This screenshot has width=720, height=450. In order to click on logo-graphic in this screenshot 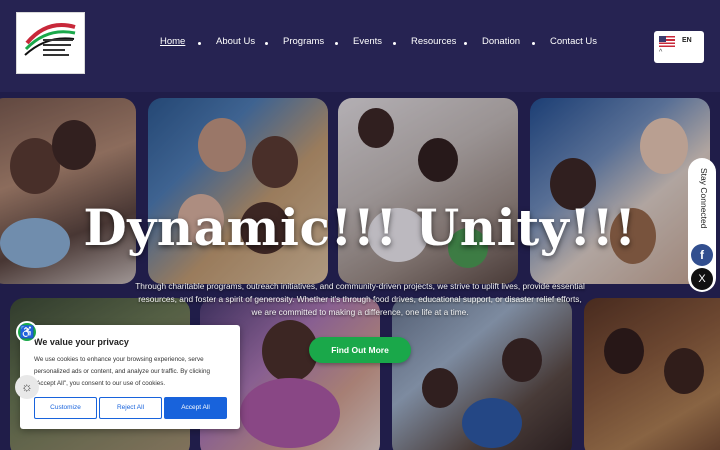, I will do `click(50, 39)`.